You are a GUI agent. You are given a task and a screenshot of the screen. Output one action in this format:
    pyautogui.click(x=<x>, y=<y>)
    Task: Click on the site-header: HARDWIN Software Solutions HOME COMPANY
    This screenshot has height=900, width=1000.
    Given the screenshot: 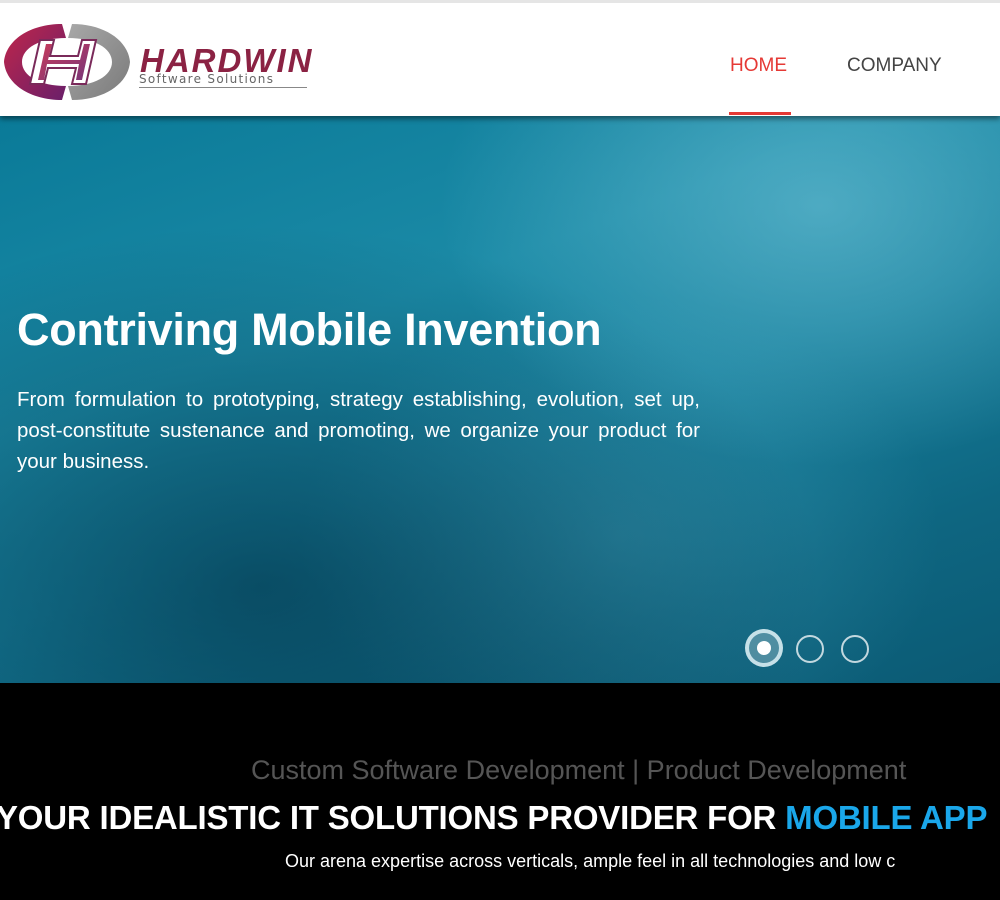 What is the action you would take?
    pyautogui.click(x=500, y=58)
    